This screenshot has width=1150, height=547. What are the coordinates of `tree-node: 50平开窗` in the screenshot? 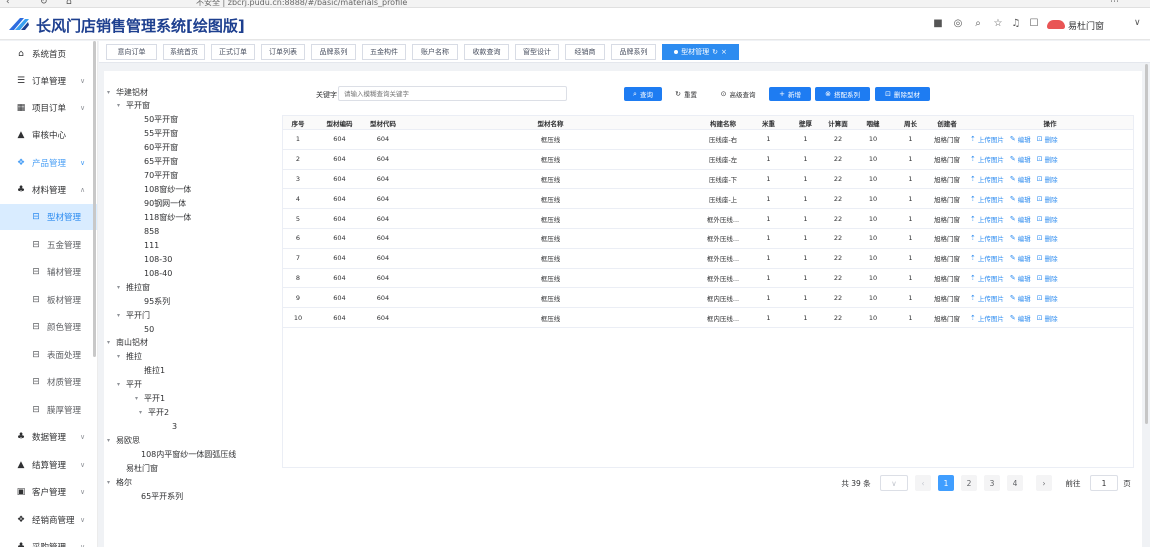 It's located at (161, 119).